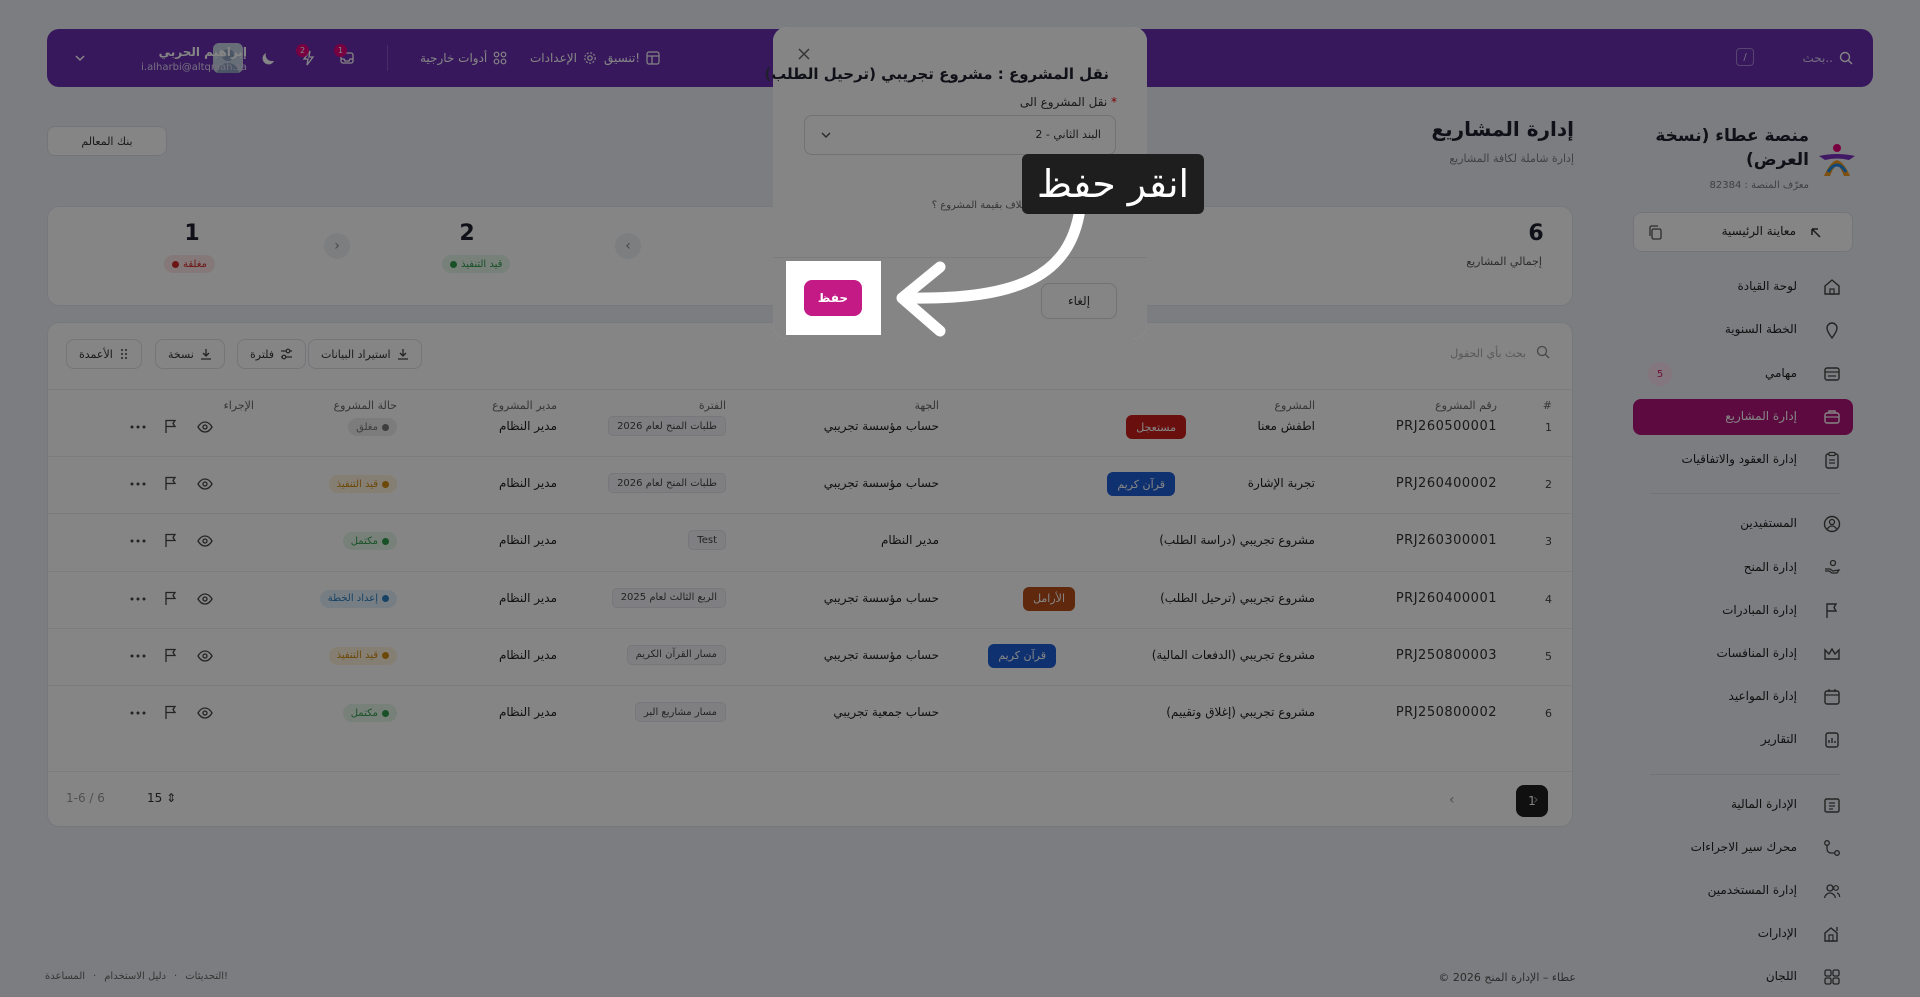 Image resolution: width=1920 pixels, height=997 pixels. I want to click on instruction-callout: انقر حفظ, so click(1113, 184).